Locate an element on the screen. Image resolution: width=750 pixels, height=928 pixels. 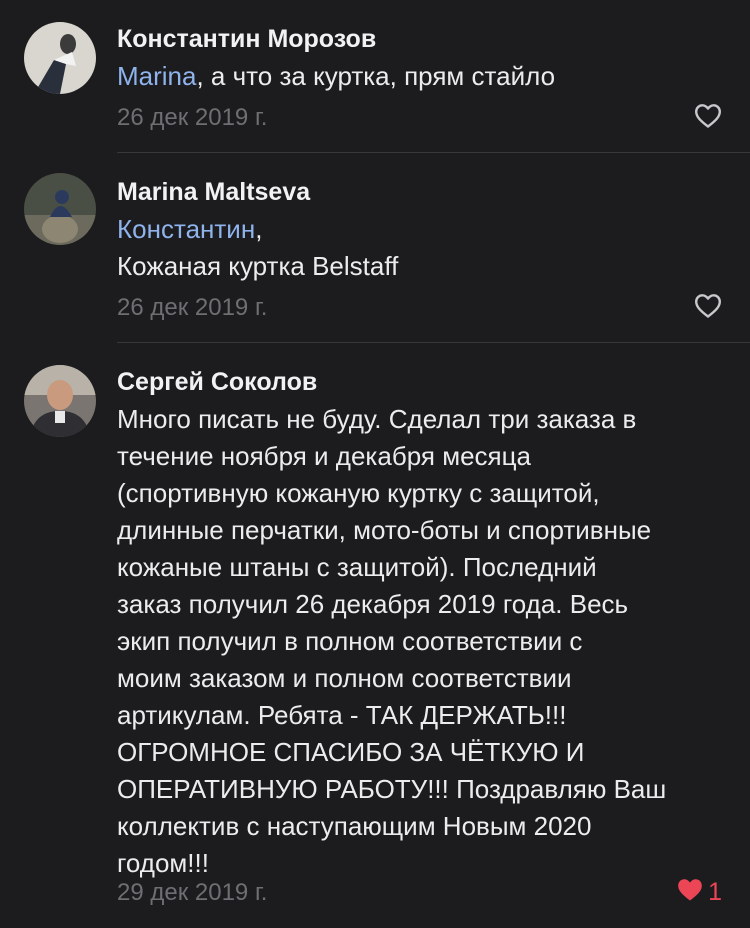
comment-date: 29 дек 2019 г. is located at coordinates (192, 892).